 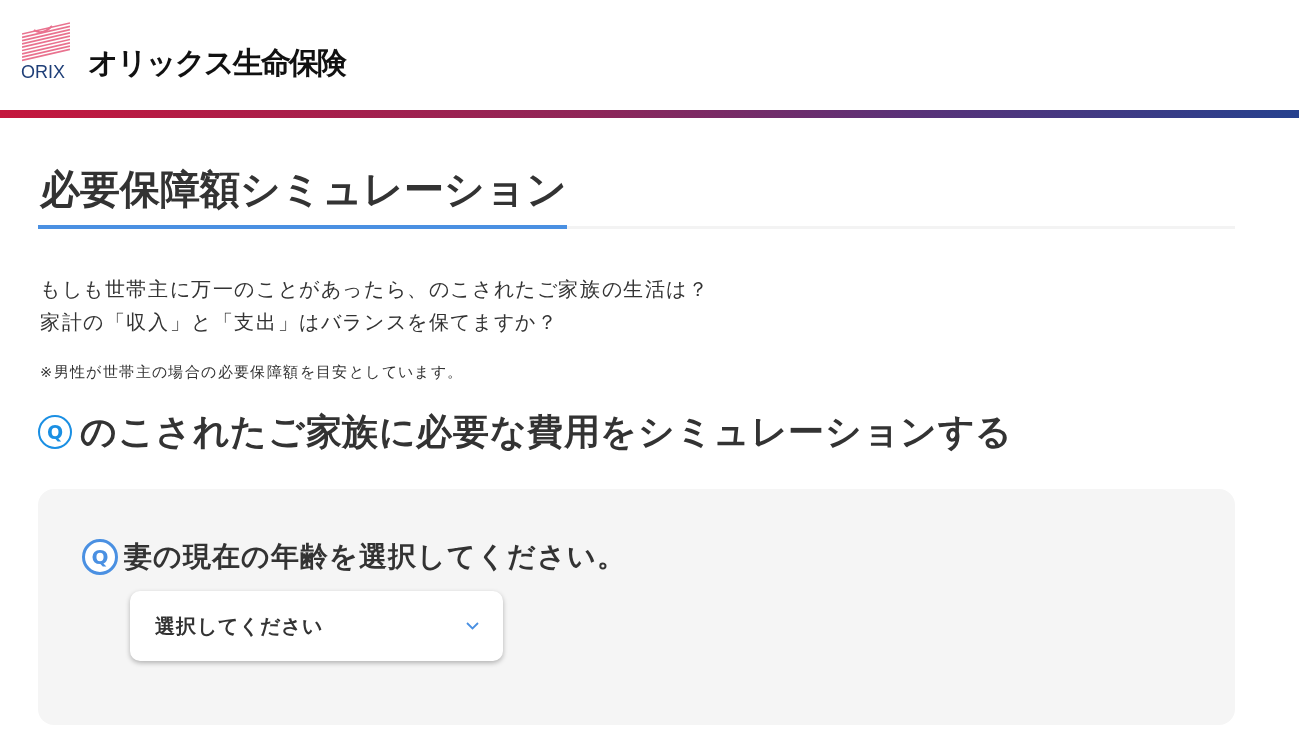 What do you see at coordinates (302, 195) in the screenshot?
I see `page-title: 必要保障額シミュレーション` at bounding box center [302, 195].